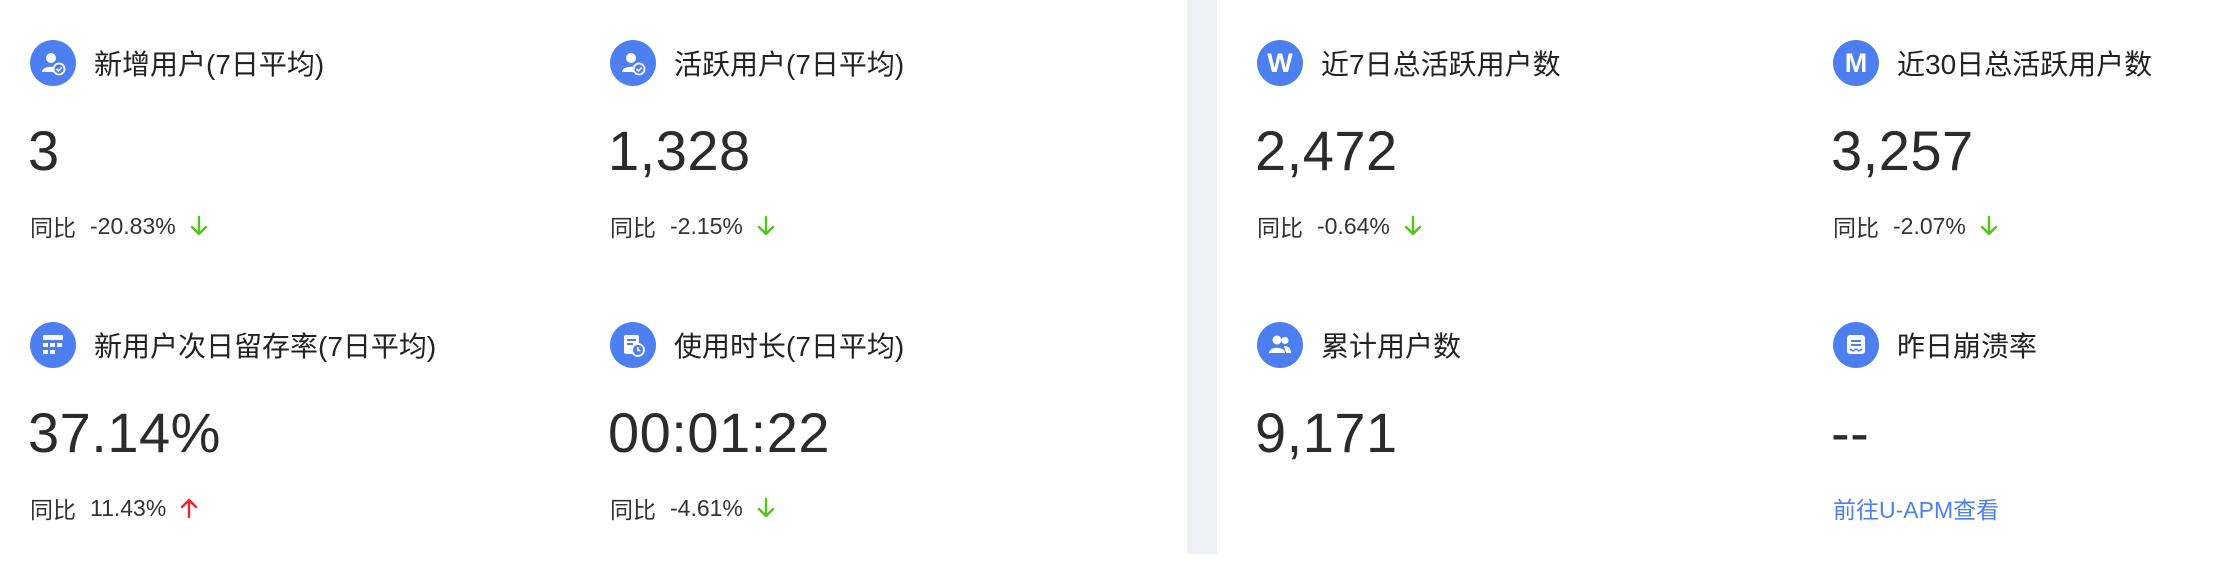 This screenshot has width=2240, height=572. What do you see at coordinates (2032, 447) in the screenshot?
I see `metric-card-crash-rate: 昨日崩溃率 -- 前往U-APM查看` at bounding box center [2032, 447].